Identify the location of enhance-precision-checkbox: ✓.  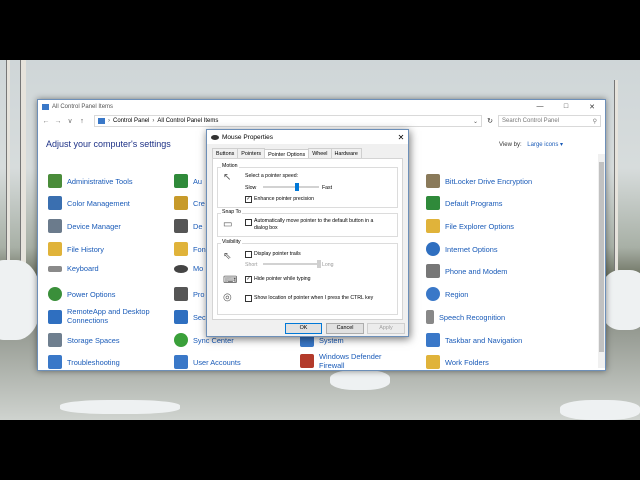
(248, 199).